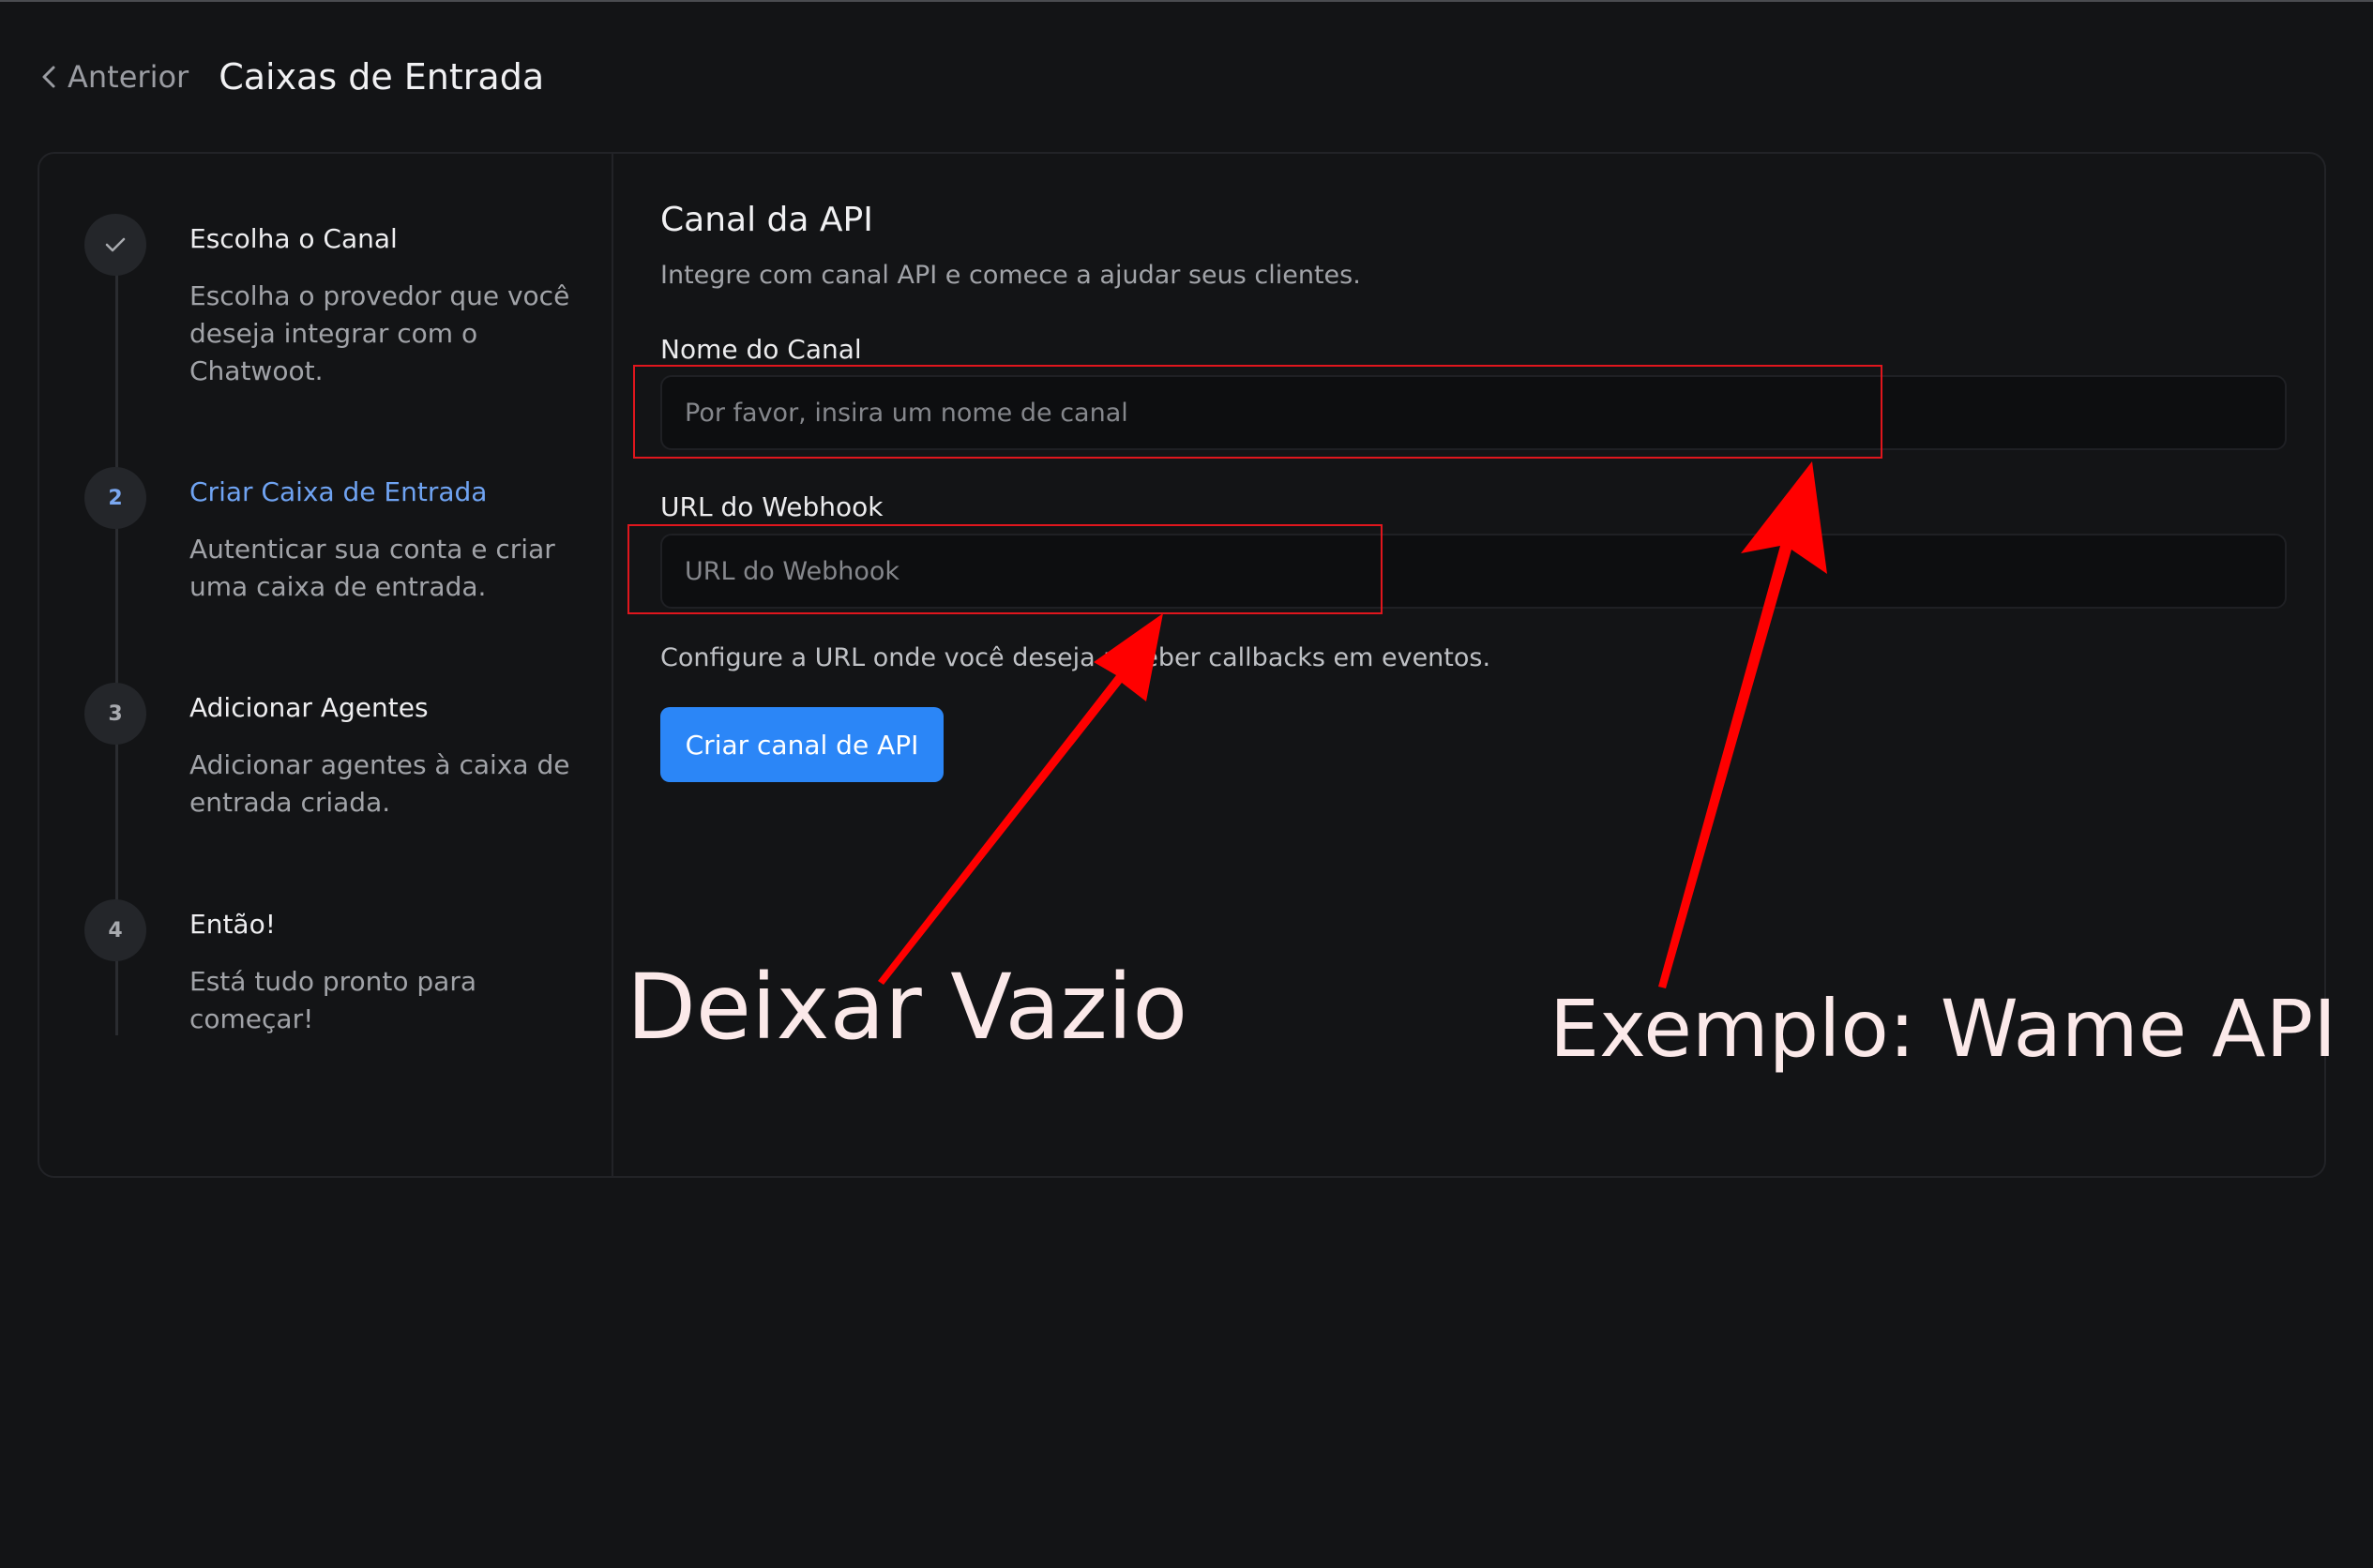 The width and height of the screenshot is (2373, 1568). Describe the element at coordinates (232, 925) in the screenshot. I see `step-4-title: Então!` at that location.